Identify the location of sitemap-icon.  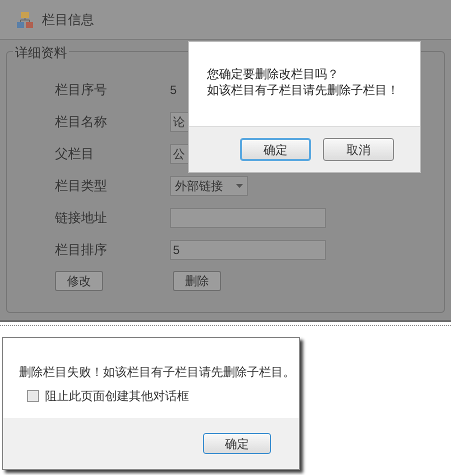
(25, 19).